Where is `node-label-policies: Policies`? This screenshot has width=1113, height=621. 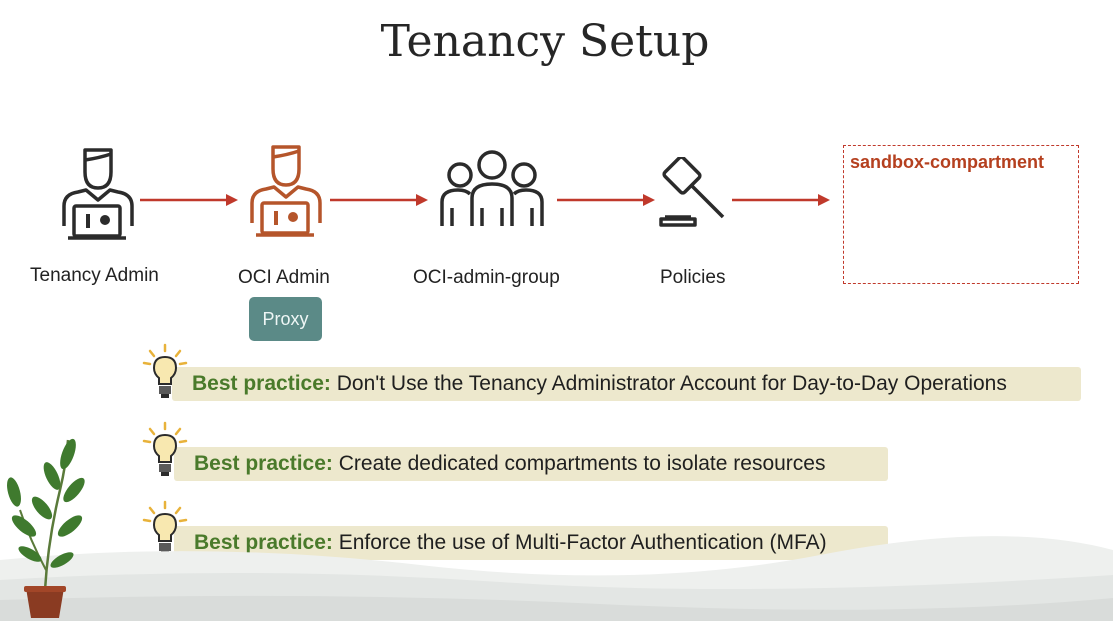
node-label-policies: Policies is located at coordinates (693, 277).